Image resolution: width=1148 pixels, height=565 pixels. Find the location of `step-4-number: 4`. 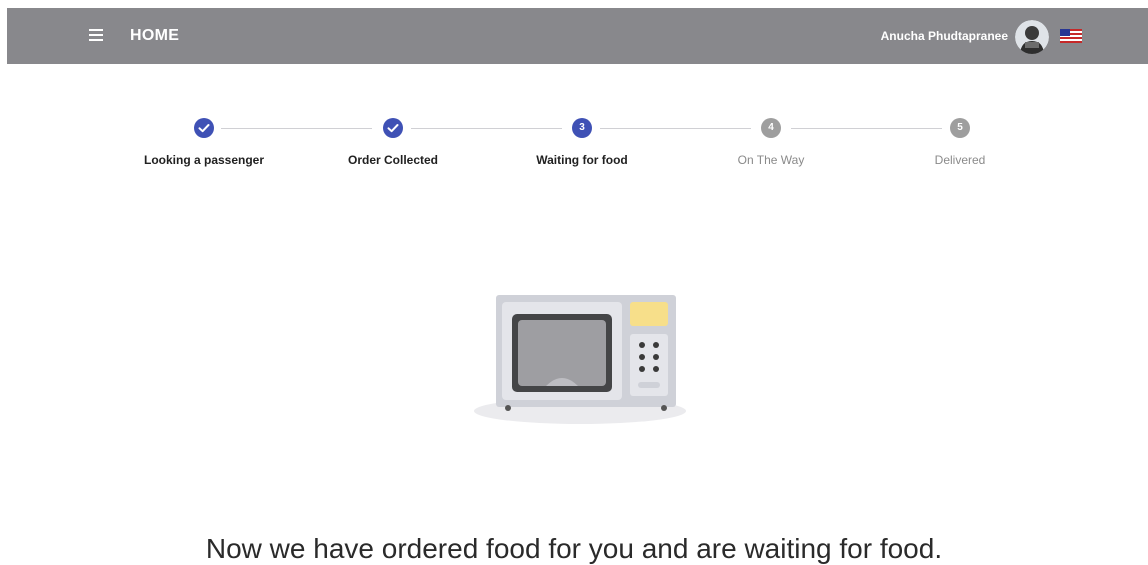

step-4-number: 4 is located at coordinates (771, 128).